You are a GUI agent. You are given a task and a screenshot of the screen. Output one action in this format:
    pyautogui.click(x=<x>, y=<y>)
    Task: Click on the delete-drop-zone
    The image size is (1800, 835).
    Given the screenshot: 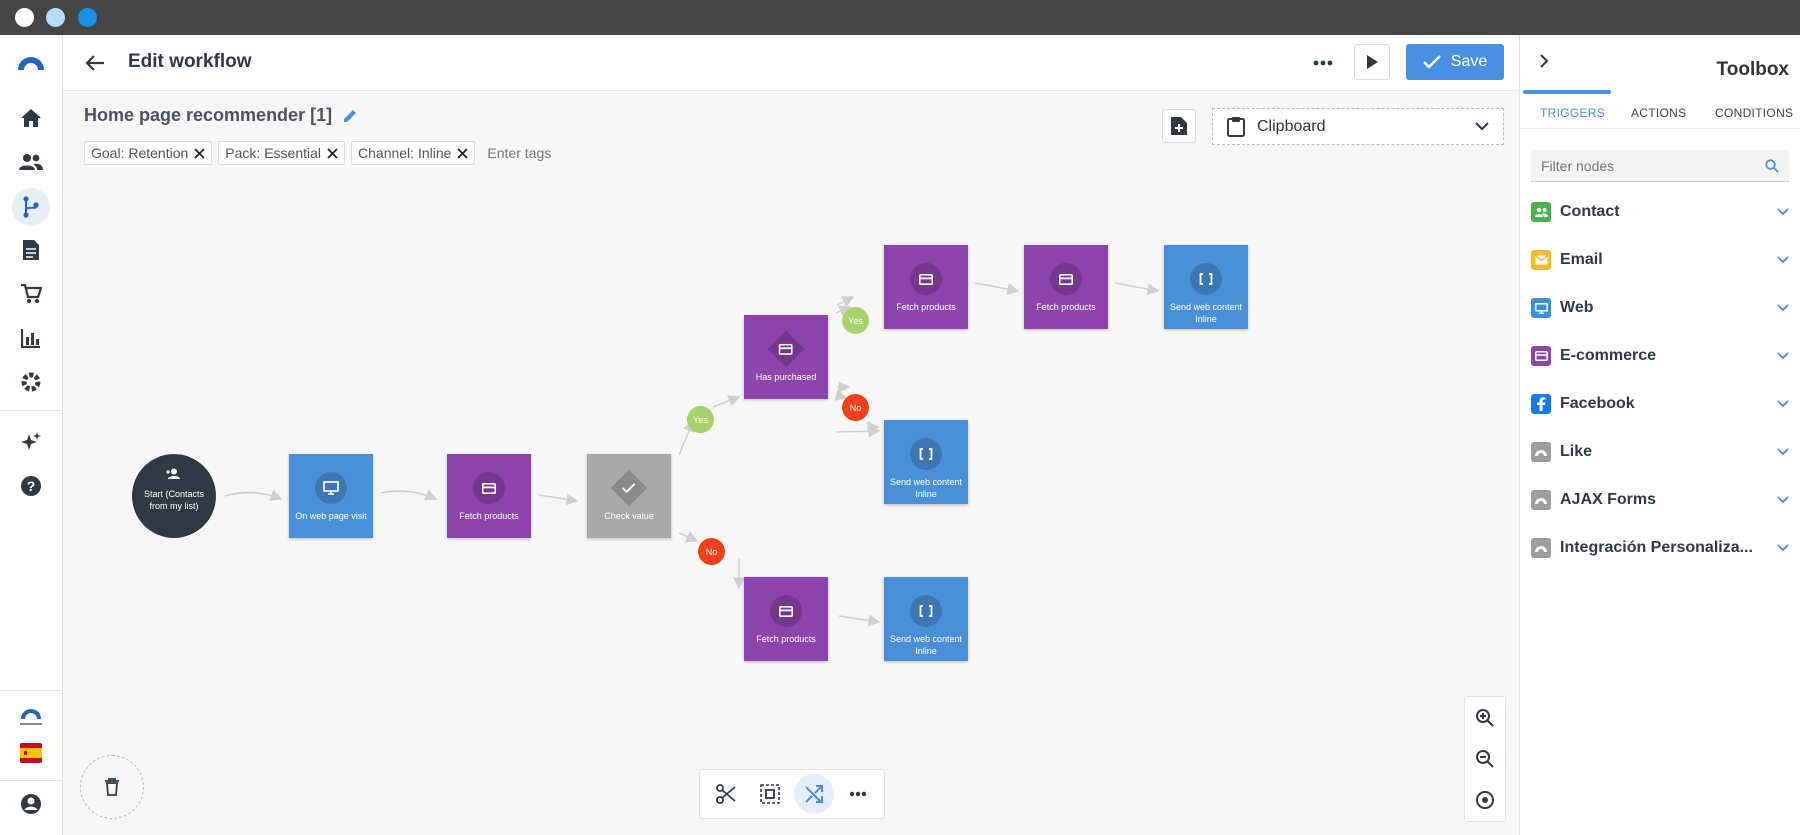 What is the action you would take?
    pyautogui.click(x=112, y=787)
    